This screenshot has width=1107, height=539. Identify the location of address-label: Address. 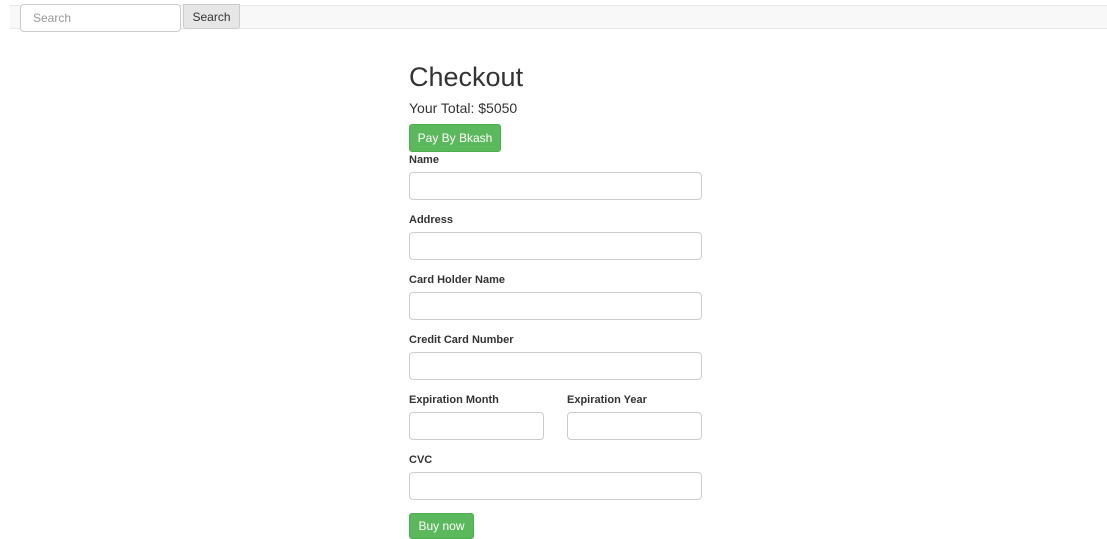
(431, 220).